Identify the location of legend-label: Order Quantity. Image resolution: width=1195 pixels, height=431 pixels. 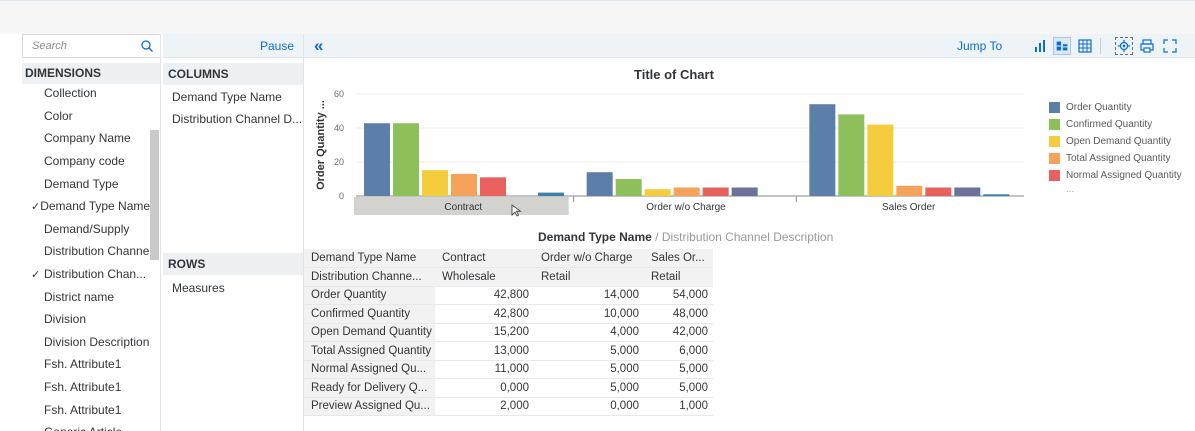
(1099, 107).